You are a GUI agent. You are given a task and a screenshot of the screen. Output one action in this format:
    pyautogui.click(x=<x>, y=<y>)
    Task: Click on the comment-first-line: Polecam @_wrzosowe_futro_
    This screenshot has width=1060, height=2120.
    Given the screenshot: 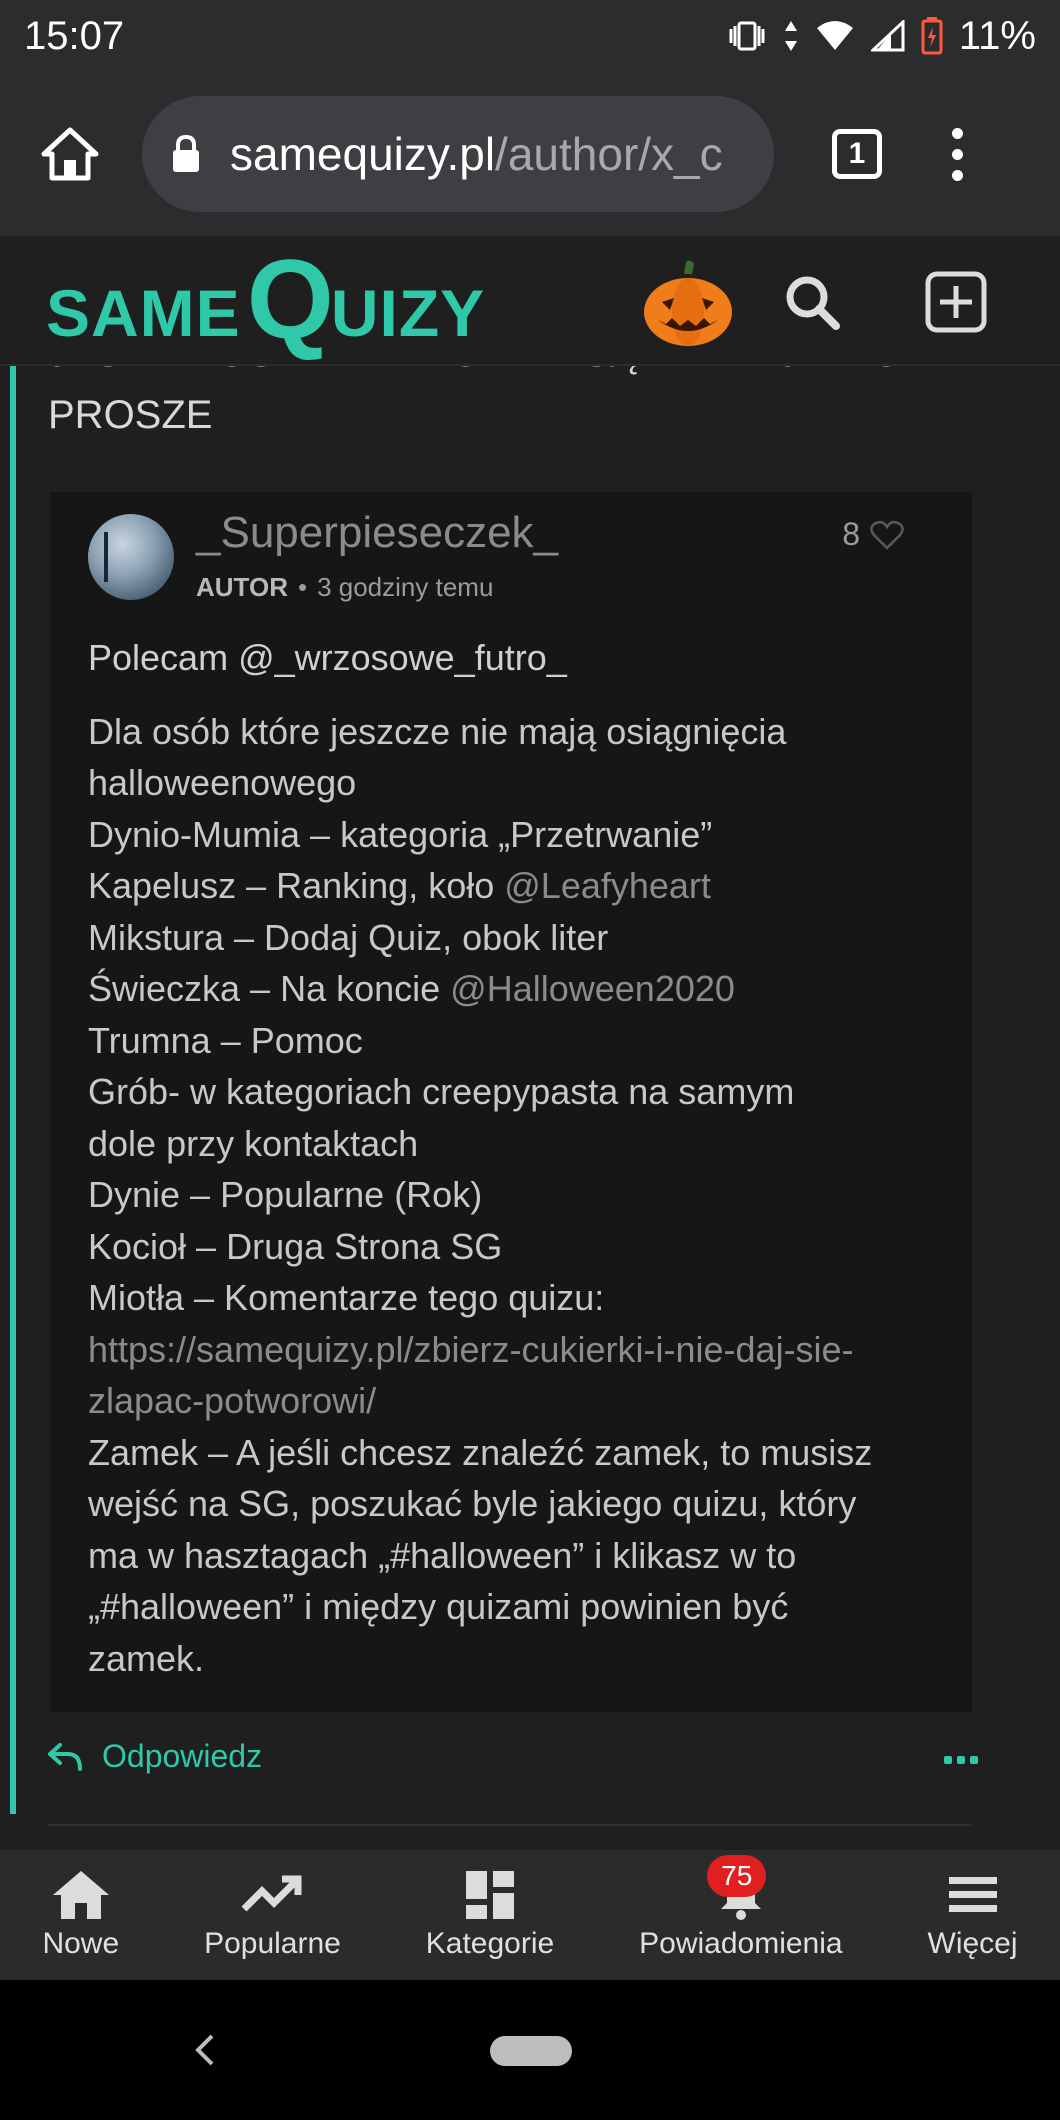 What is the action you would take?
    pyautogui.click(x=327, y=657)
    